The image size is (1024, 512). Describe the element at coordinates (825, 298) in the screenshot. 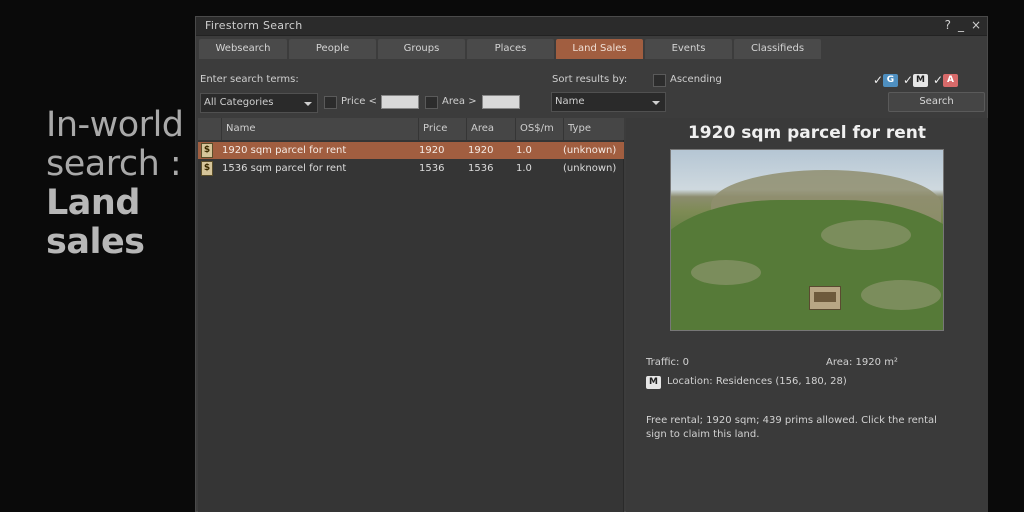

I see `rental-sign-image` at that location.